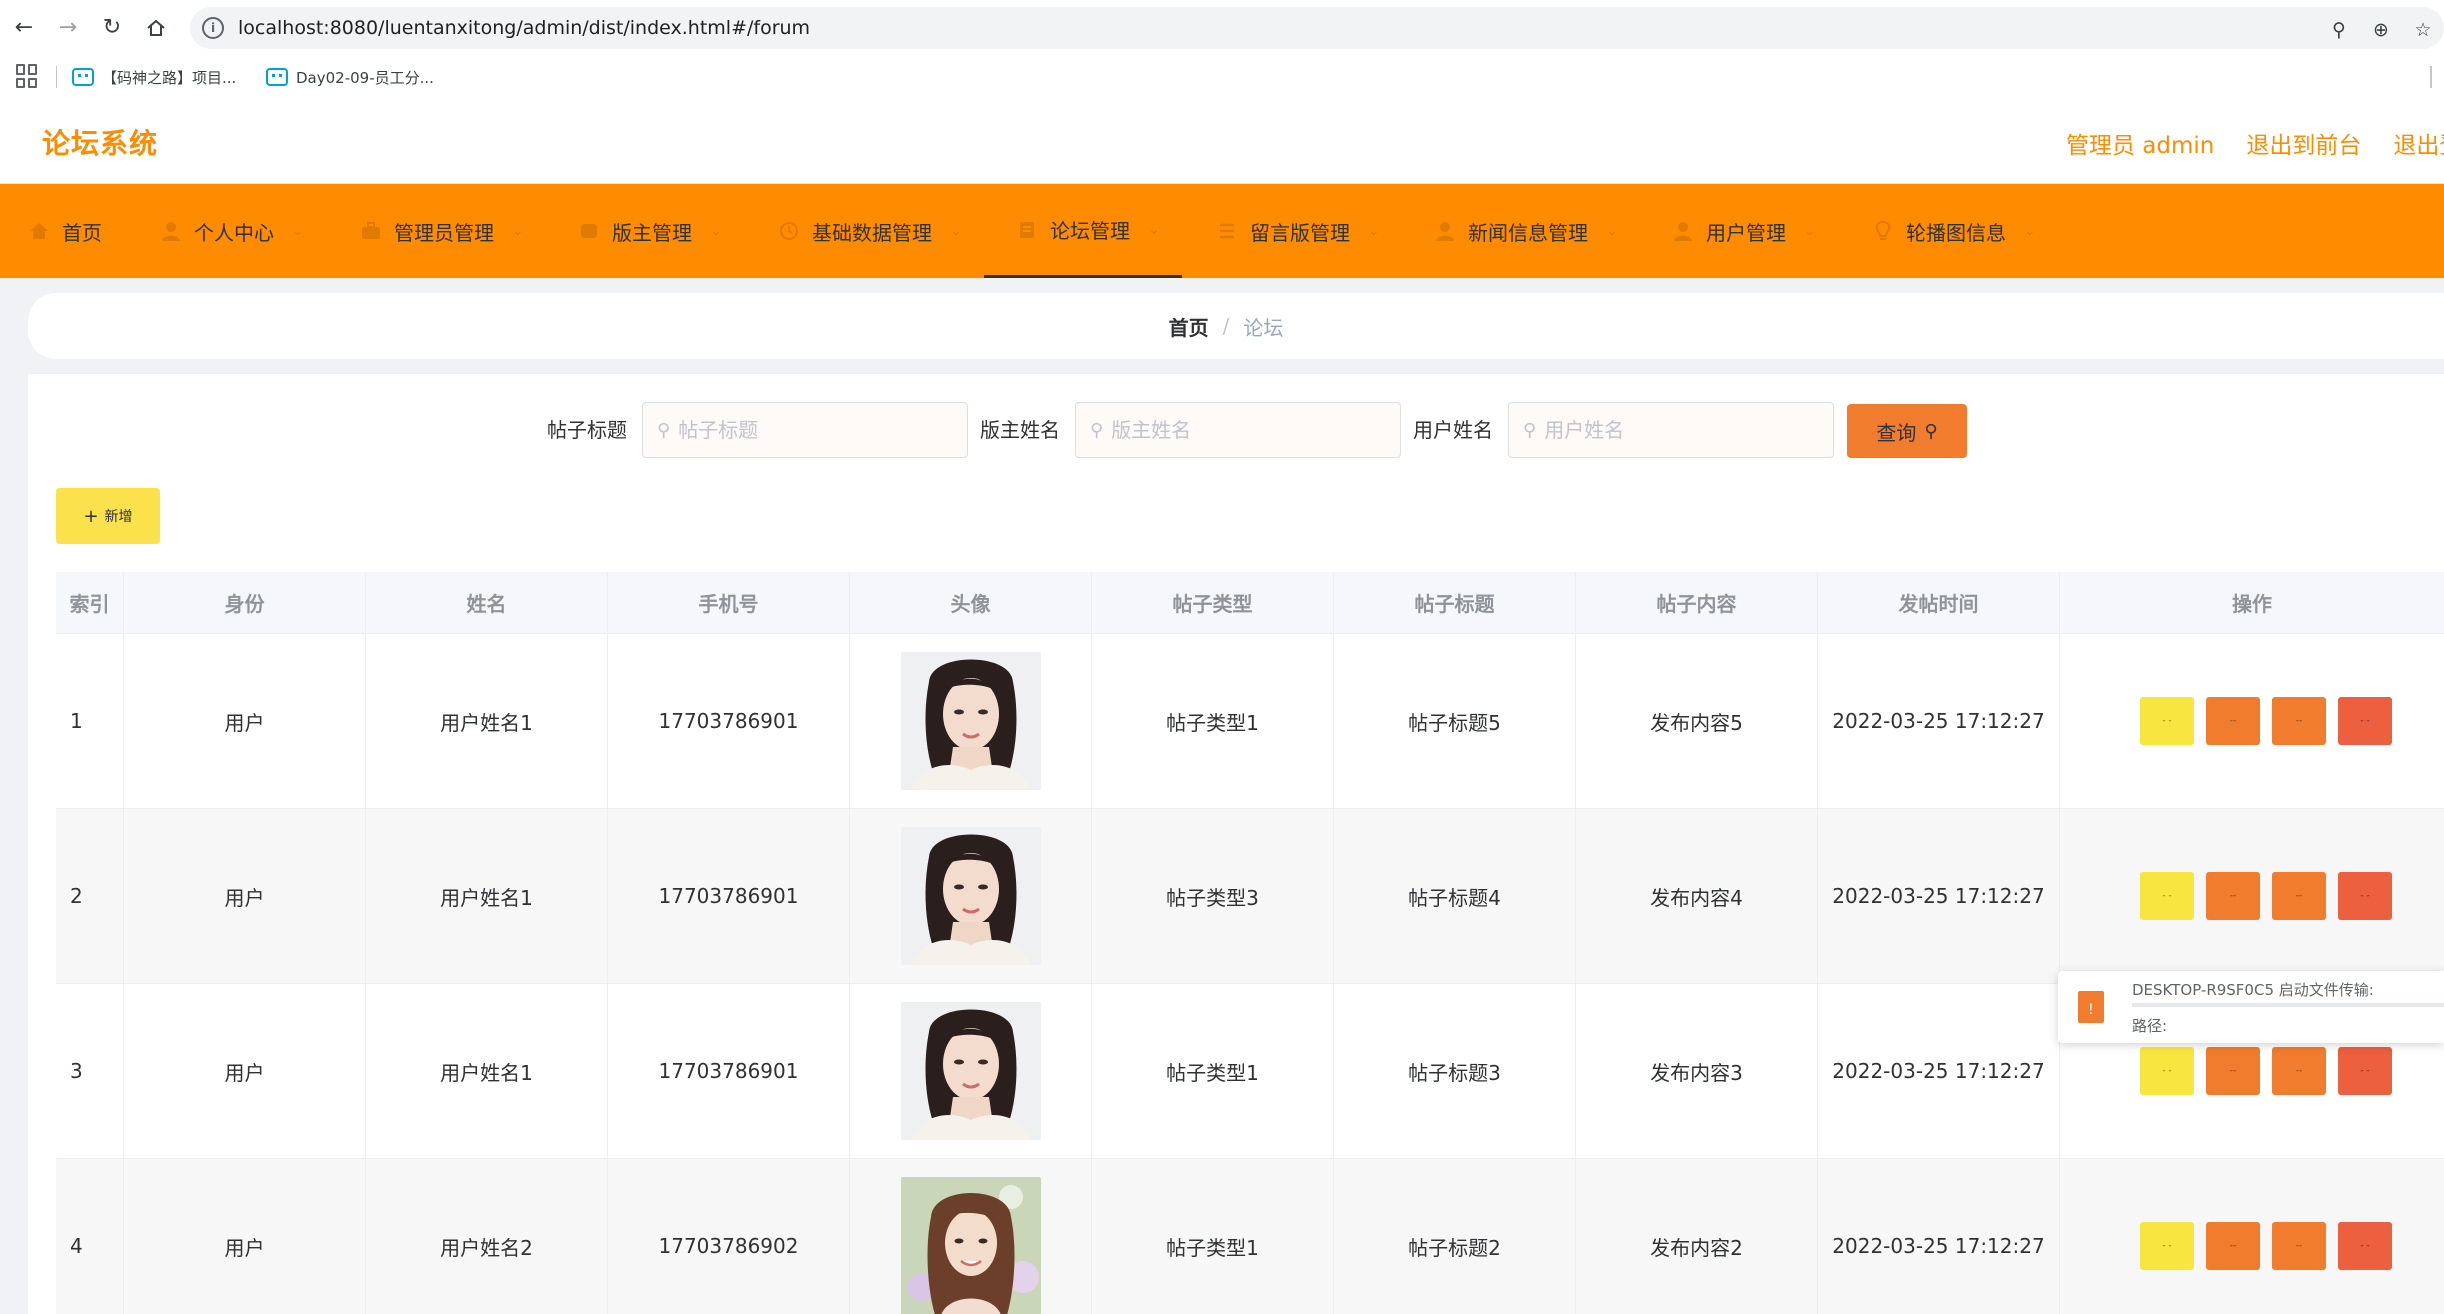  I want to click on post-title-field: ⚲, so click(805, 430).